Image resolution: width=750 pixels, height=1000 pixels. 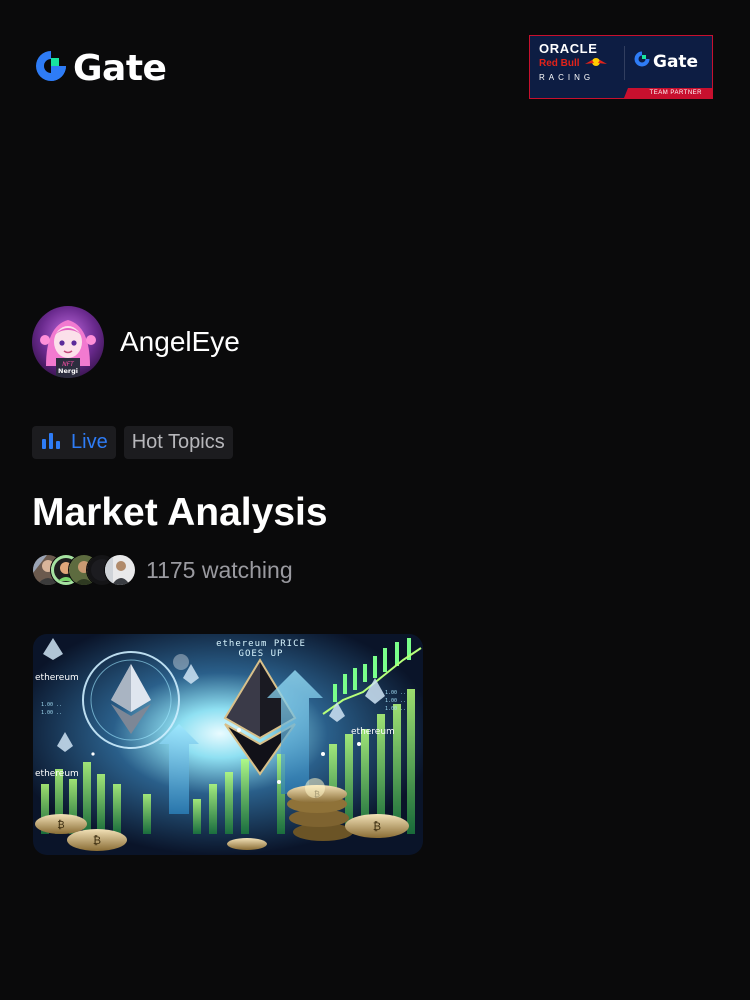 I want to click on gate-logo: Gate, so click(x=100, y=68).